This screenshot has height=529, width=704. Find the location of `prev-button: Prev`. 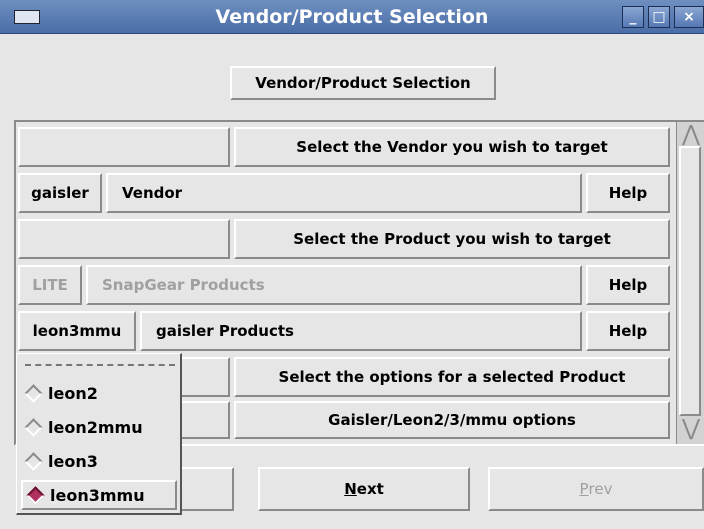

prev-button: Prev is located at coordinates (596, 489).